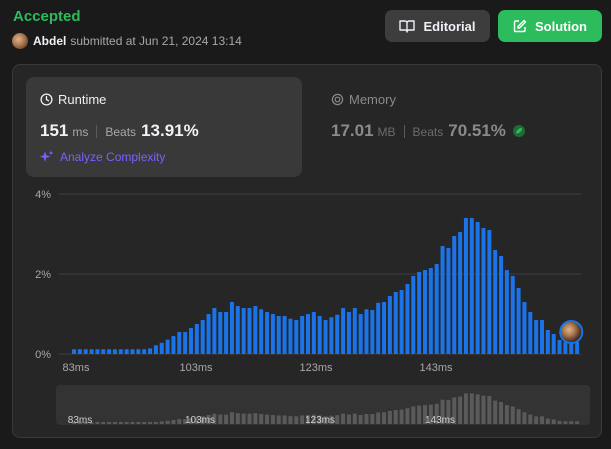  What do you see at coordinates (437, 26) in the screenshot?
I see `editorial-button: Editorial` at bounding box center [437, 26].